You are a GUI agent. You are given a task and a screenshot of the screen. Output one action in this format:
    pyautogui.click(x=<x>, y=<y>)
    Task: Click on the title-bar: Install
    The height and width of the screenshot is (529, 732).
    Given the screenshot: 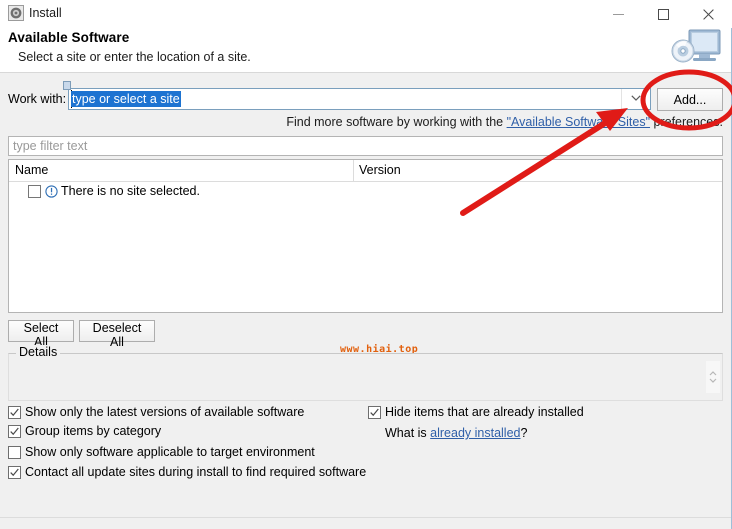 What is the action you would take?
    pyautogui.click(x=366, y=14)
    